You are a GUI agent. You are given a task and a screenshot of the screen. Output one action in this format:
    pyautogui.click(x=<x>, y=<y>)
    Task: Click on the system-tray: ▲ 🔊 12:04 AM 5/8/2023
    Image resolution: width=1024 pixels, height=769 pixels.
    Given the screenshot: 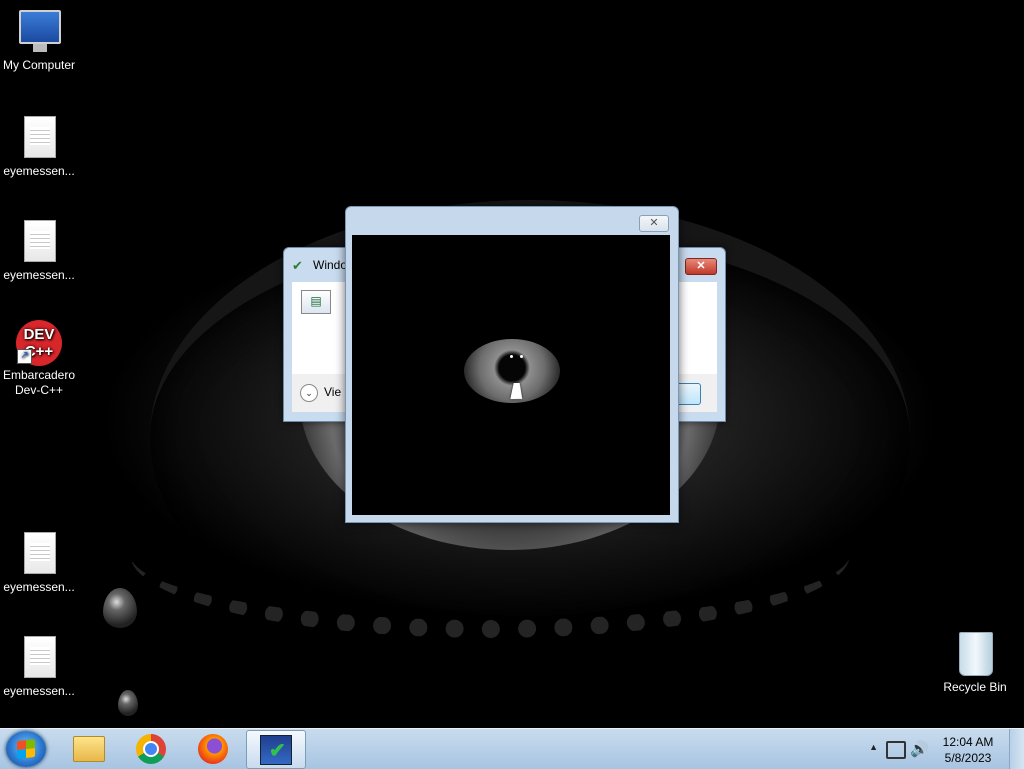 What is the action you would take?
    pyautogui.click(x=924, y=749)
    